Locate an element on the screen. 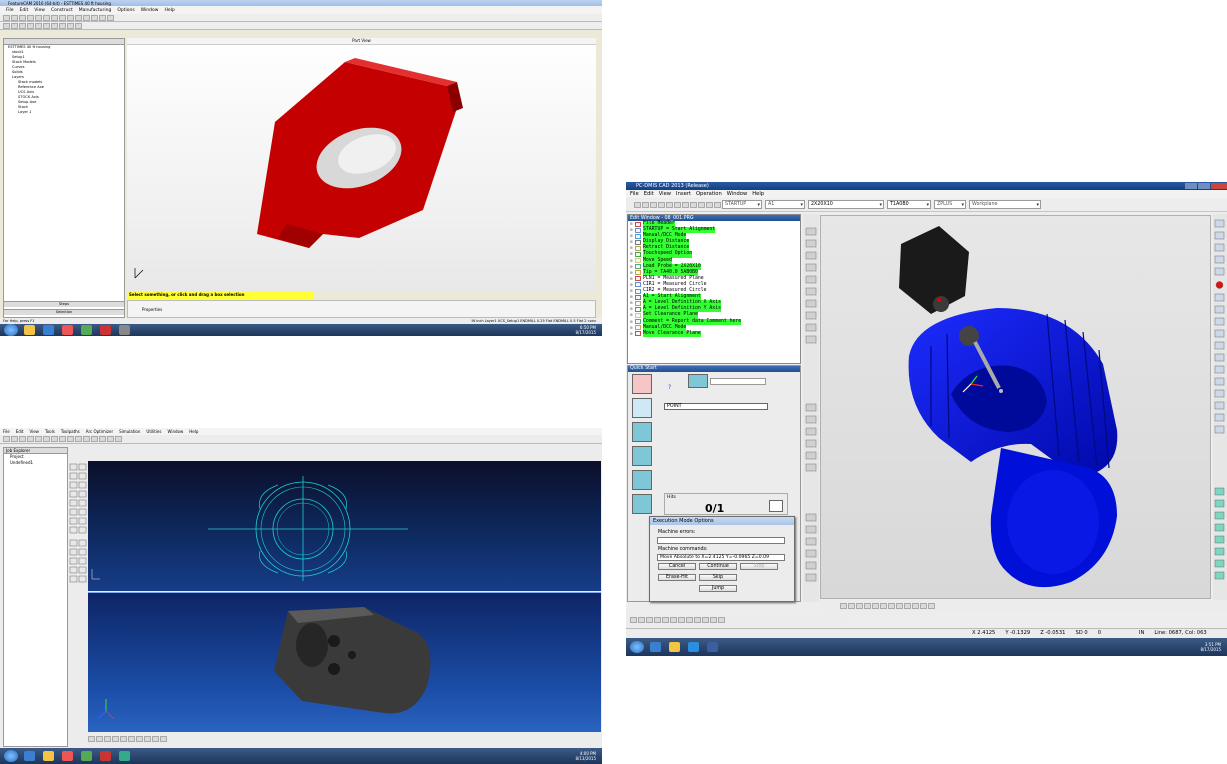 The image size is (1227, 764). close-button is located at coordinates (1219, 186).